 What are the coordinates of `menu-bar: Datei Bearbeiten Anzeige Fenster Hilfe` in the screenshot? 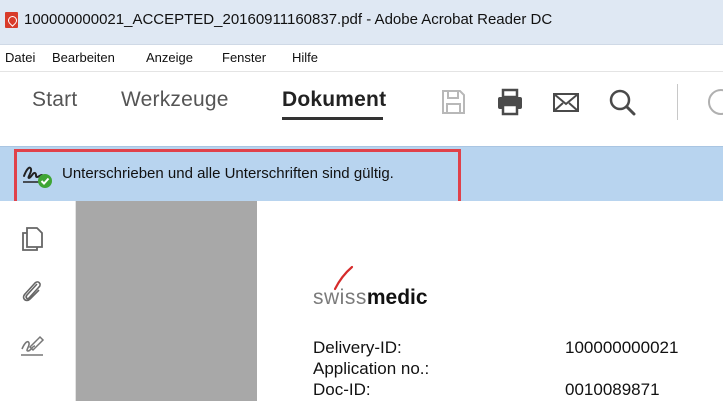 It's located at (361, 58).